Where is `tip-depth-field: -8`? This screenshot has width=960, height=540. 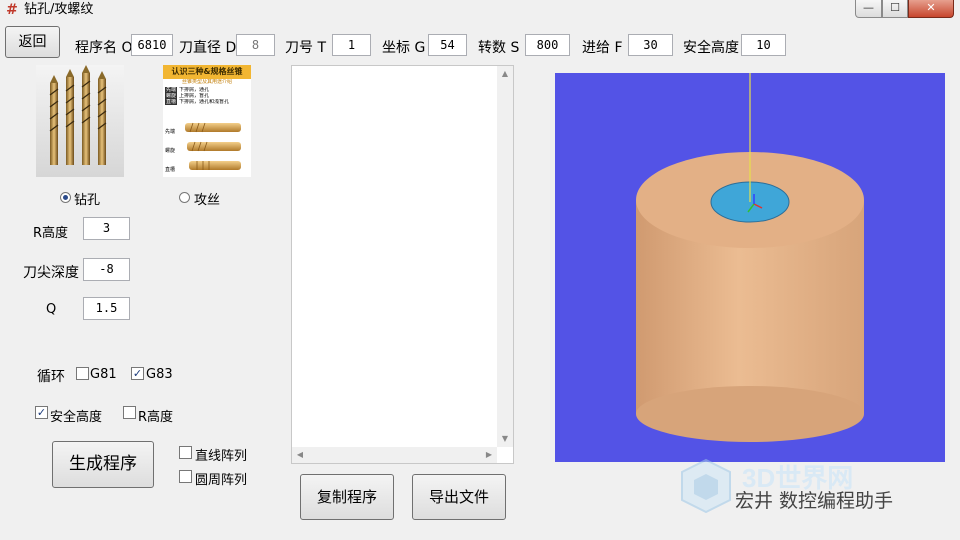
tip-depth-field: -8 is located at coordinates (106, 269).